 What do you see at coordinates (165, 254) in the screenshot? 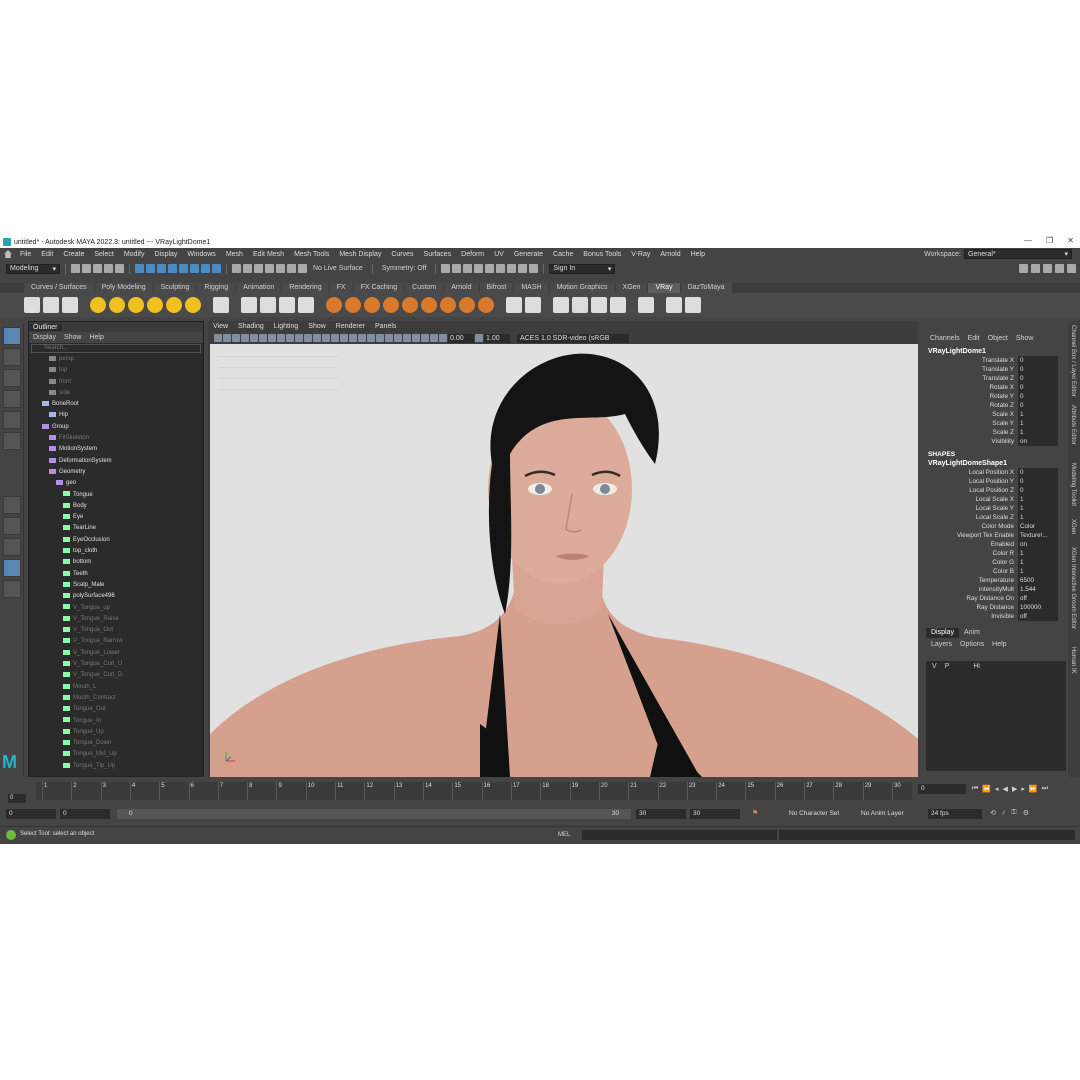
I see `menu-display: Display` at bounding box center [165, 254].